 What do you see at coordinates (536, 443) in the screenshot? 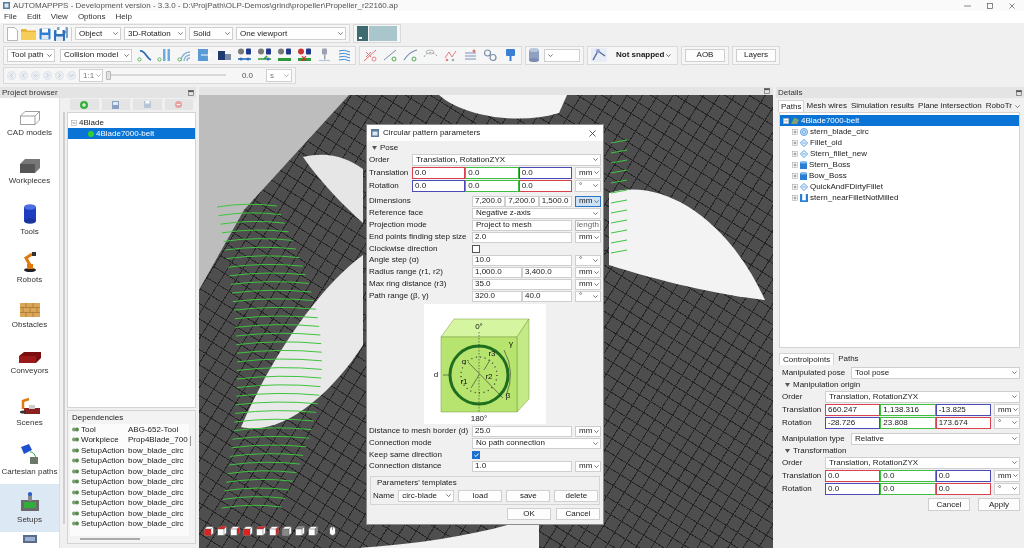
I see `dropdown: No path connection` at bounding box center [536, 443].